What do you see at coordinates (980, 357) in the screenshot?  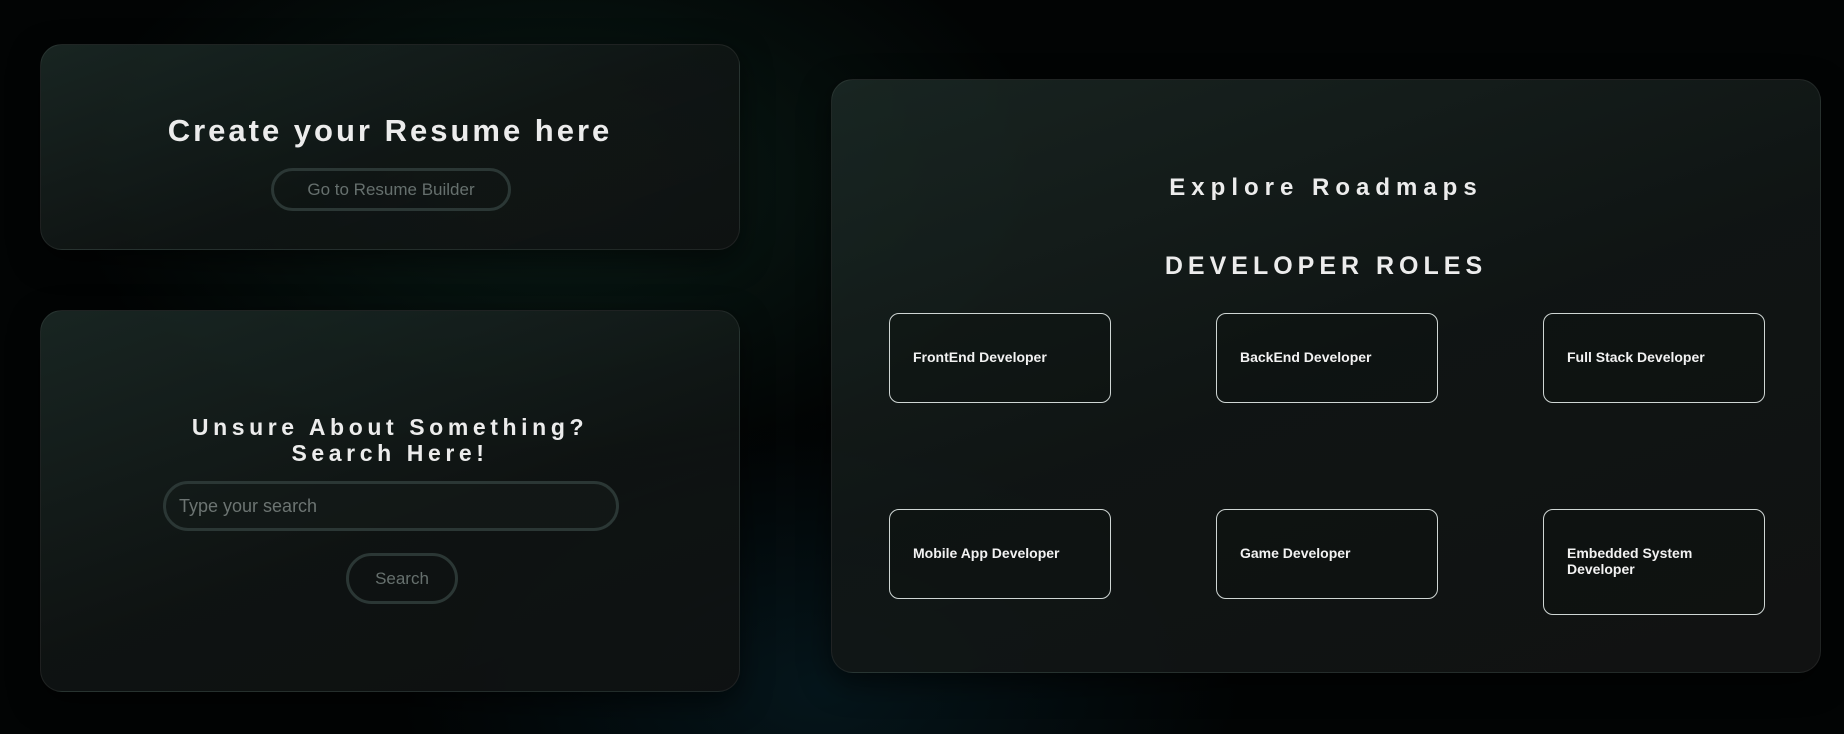 I see `role-card-label: FrontEnd Developer` at bounding box center [980, 357].